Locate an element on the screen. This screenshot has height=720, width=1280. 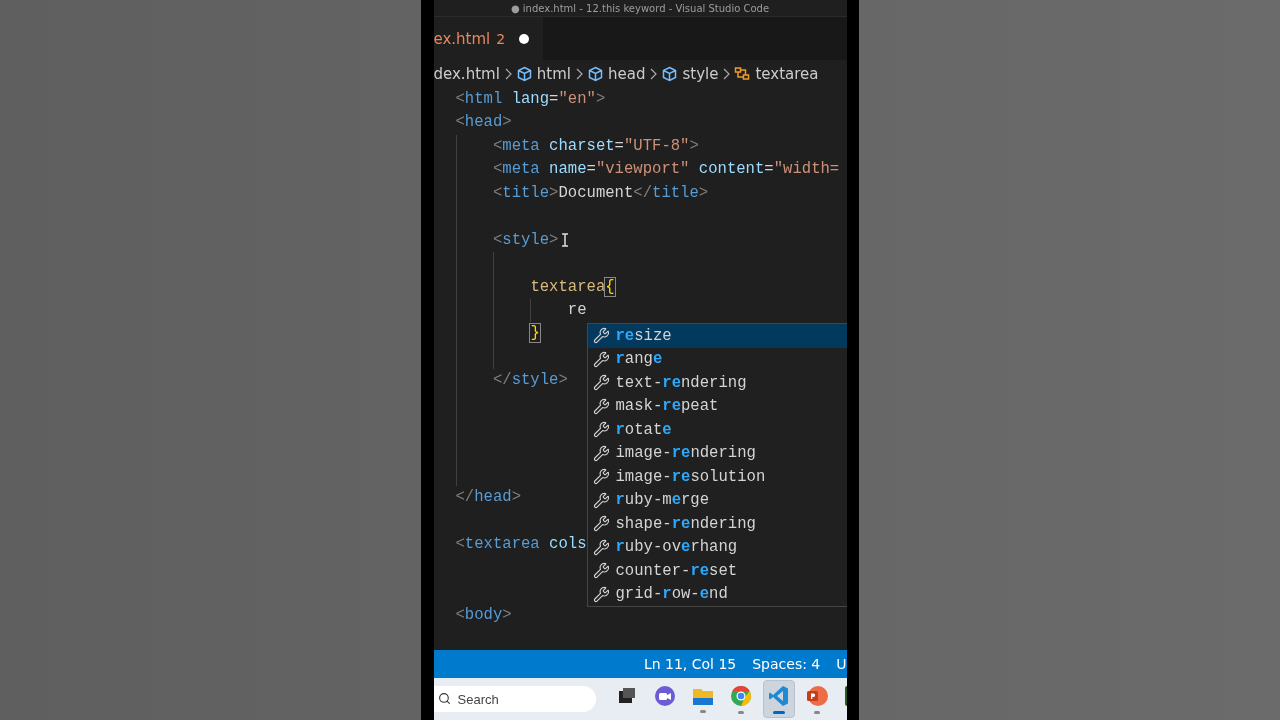
selector-icon is located at coordinates (743, 74).